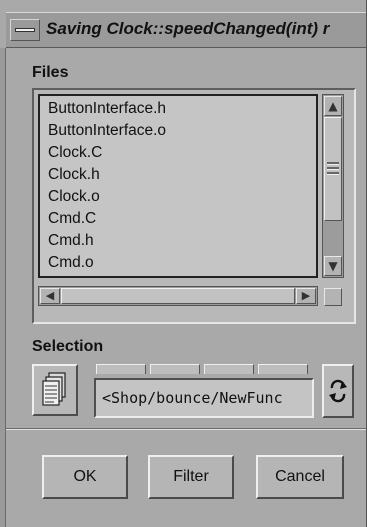 The height and width of the screenshot is (527, 370). I want to click on path-segment-tabs, so click(203, 368).